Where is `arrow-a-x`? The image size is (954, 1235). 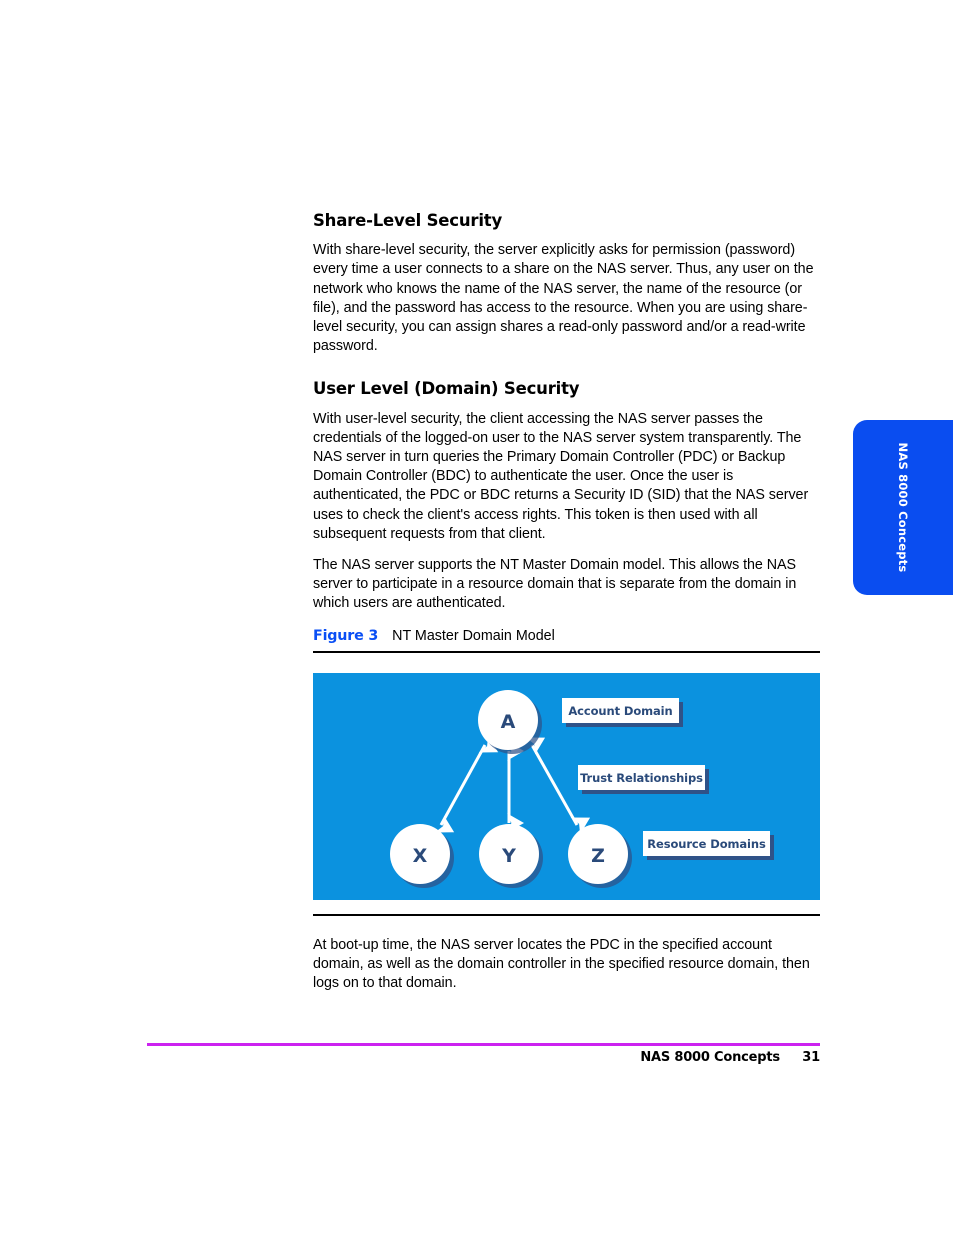 arrow-a-x is located at coordinates (466, 784).